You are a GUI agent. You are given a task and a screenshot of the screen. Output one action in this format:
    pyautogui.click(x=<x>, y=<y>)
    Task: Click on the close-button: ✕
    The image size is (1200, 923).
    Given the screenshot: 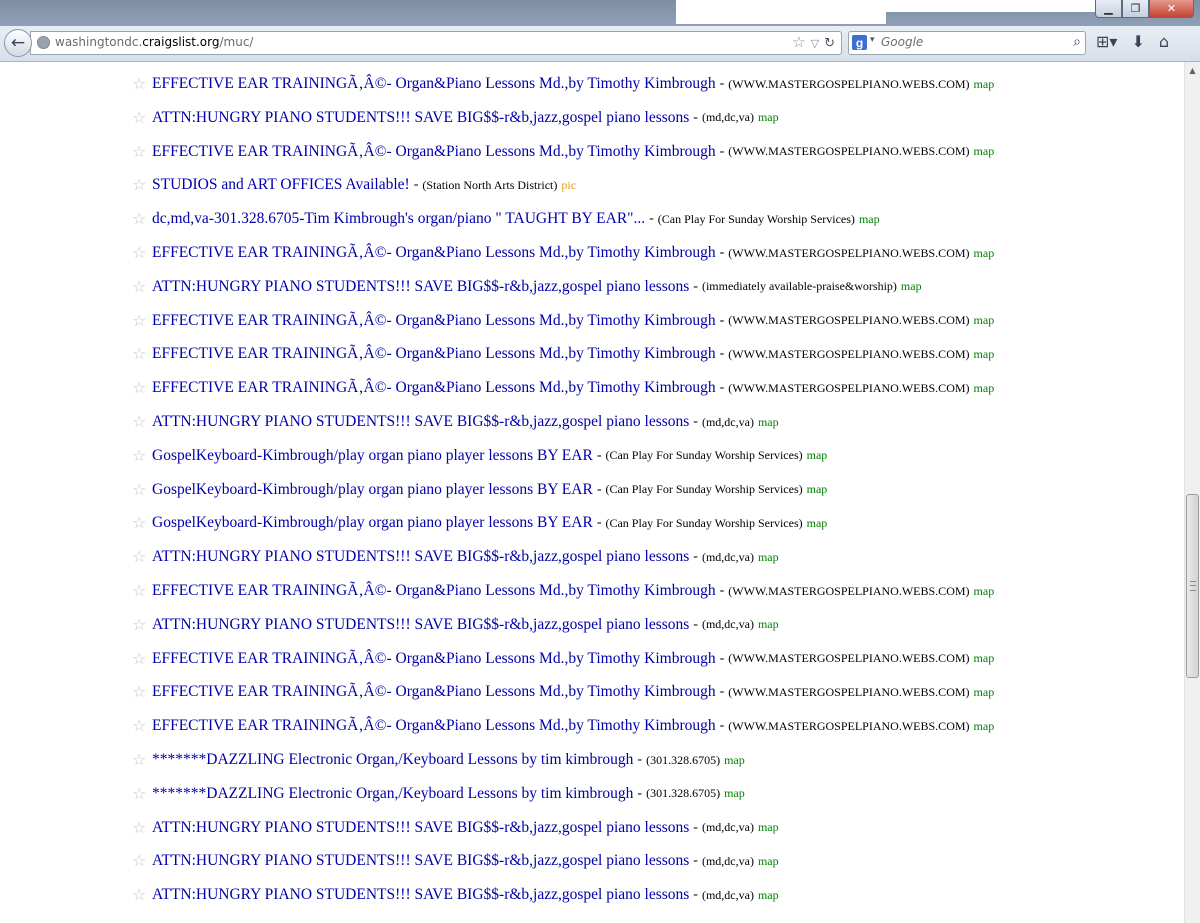 What is the action you would take?
    pyautogui.click(x=1171, y=9)
    